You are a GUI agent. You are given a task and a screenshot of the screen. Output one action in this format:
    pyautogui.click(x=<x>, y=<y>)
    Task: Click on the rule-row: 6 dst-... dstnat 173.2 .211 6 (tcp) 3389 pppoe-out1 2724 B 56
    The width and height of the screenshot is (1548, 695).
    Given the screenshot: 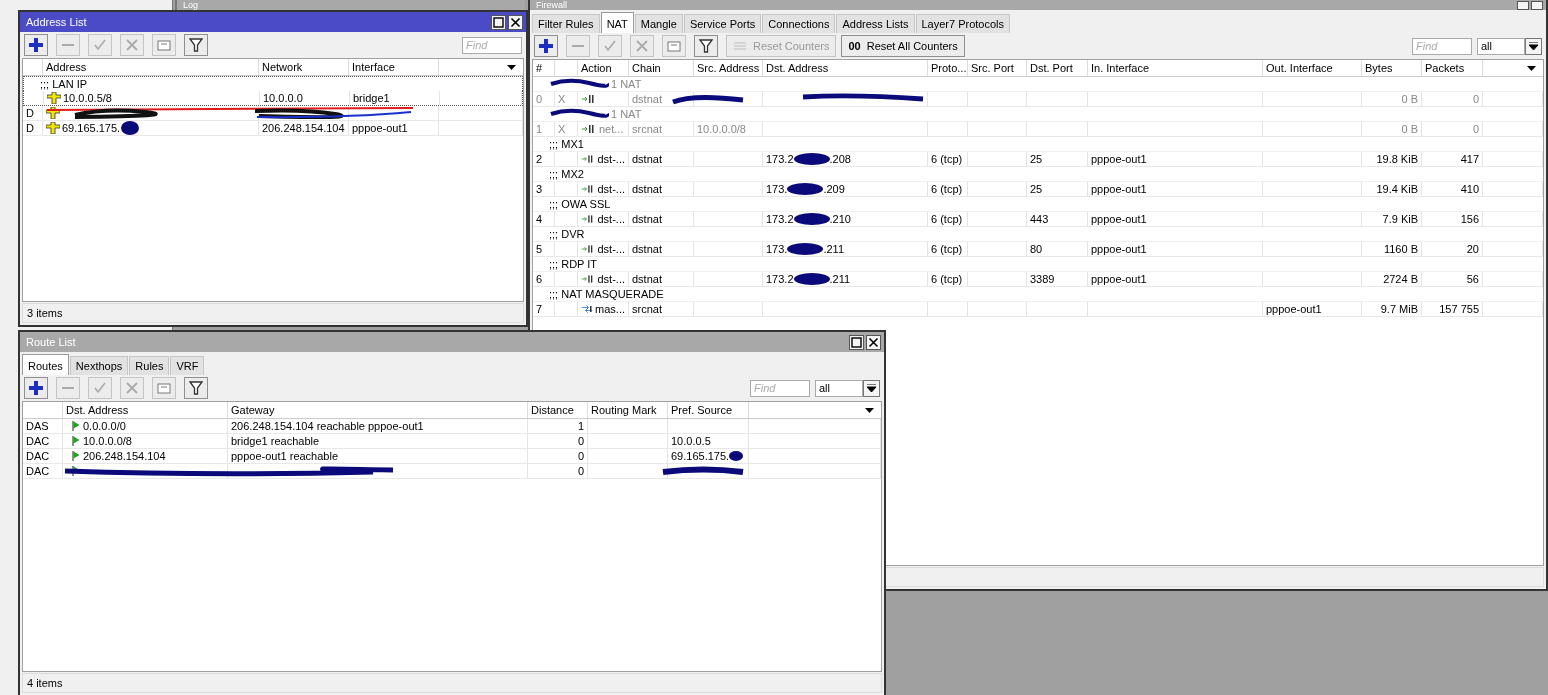 What is the action you would take?
    pyautogui.click(x=1038, y=279)
    